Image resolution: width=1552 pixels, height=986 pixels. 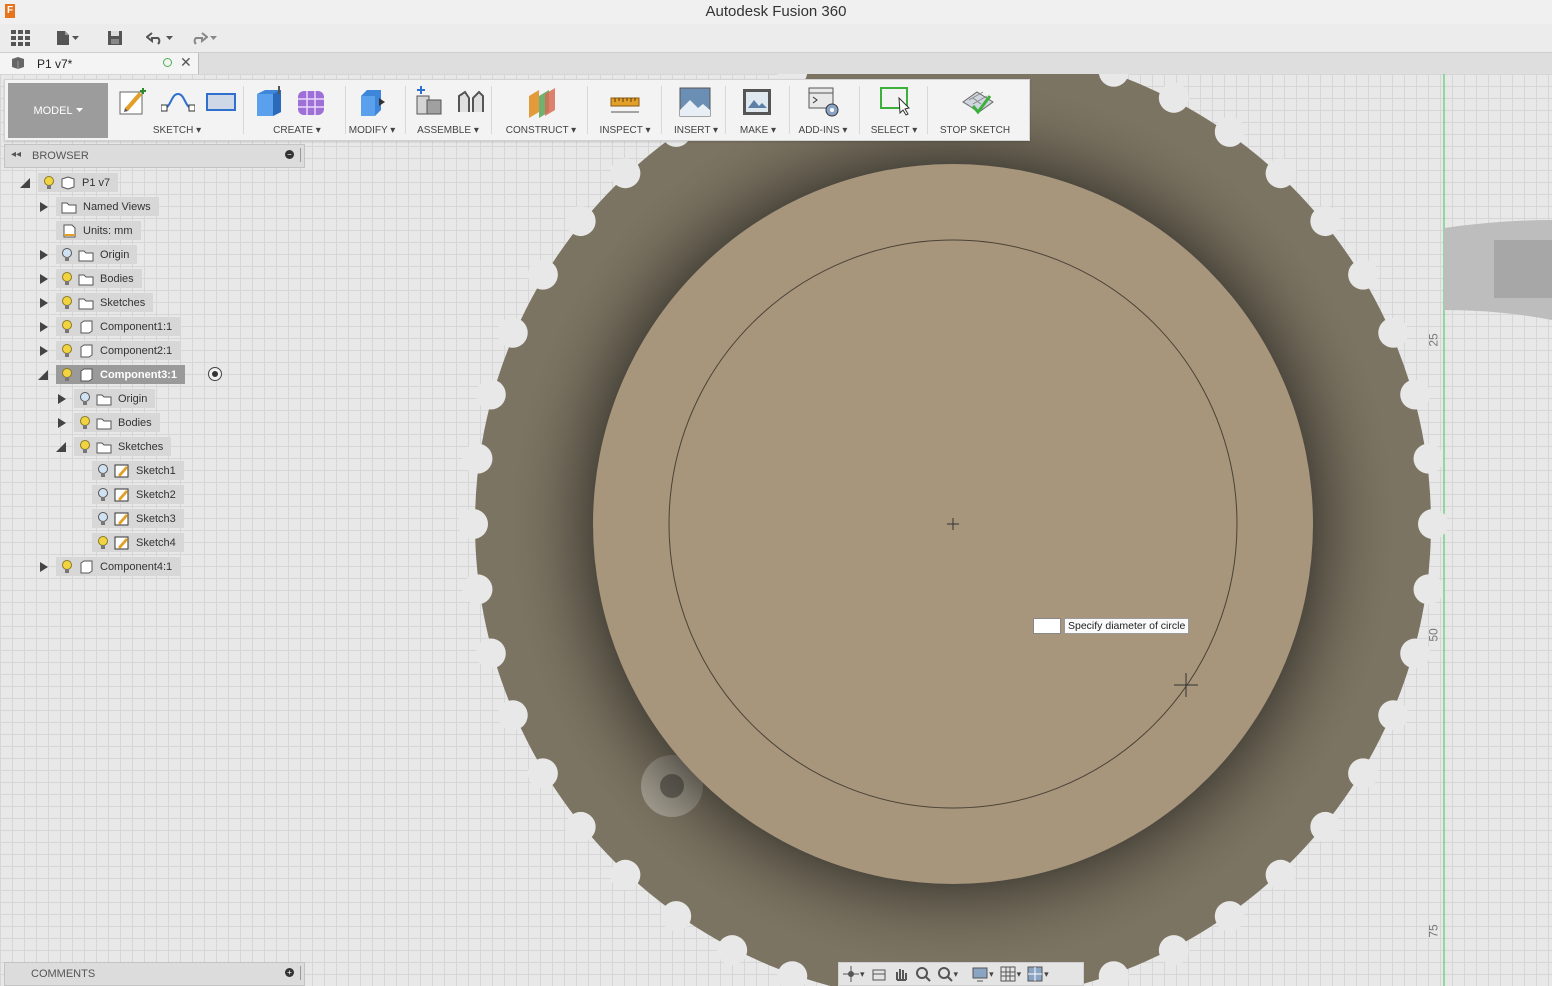 What do you see at coordinates (135, 422) in the screenshot?
I see `tree-label: Bodies` at bounding box center [135, 422].